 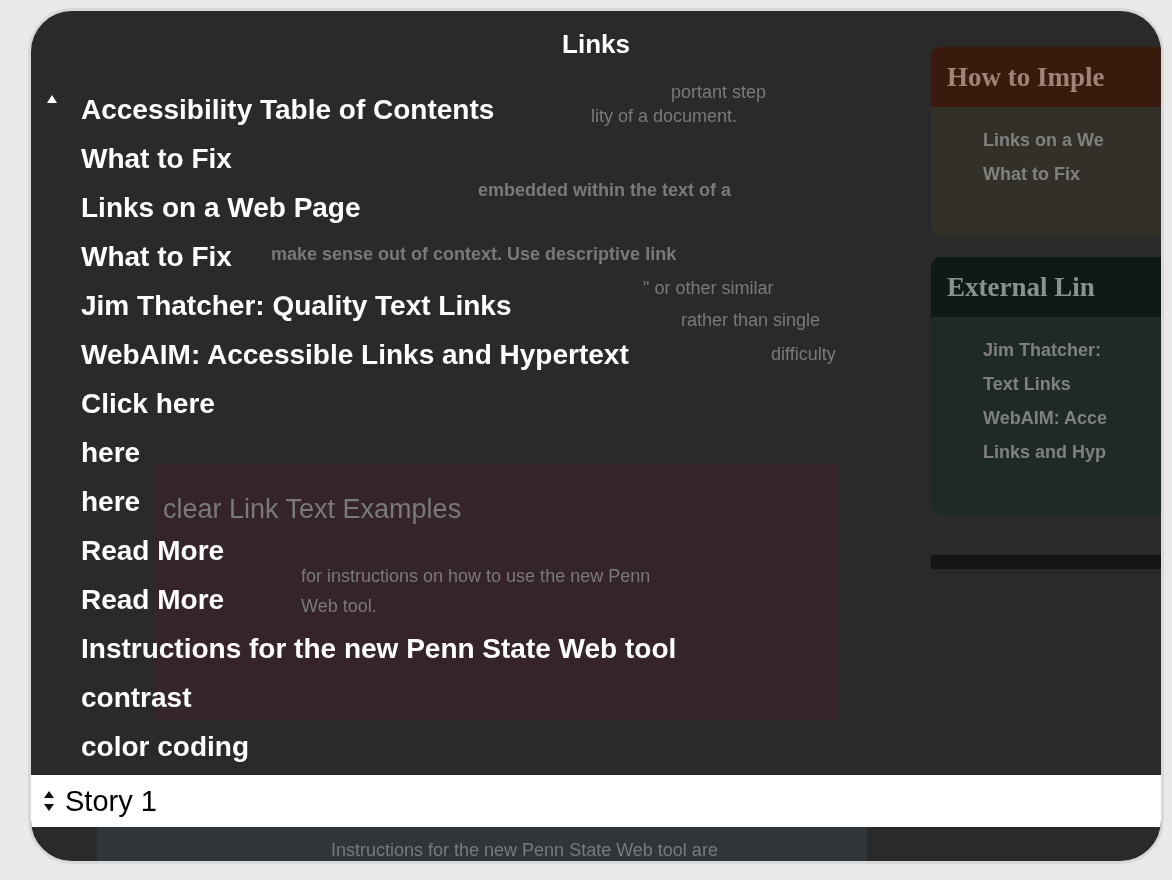 What do you see at coordinates (1026, 77) in the screenshot?
I see `card-title: How to Imple` at bounding box center [1026, 77].